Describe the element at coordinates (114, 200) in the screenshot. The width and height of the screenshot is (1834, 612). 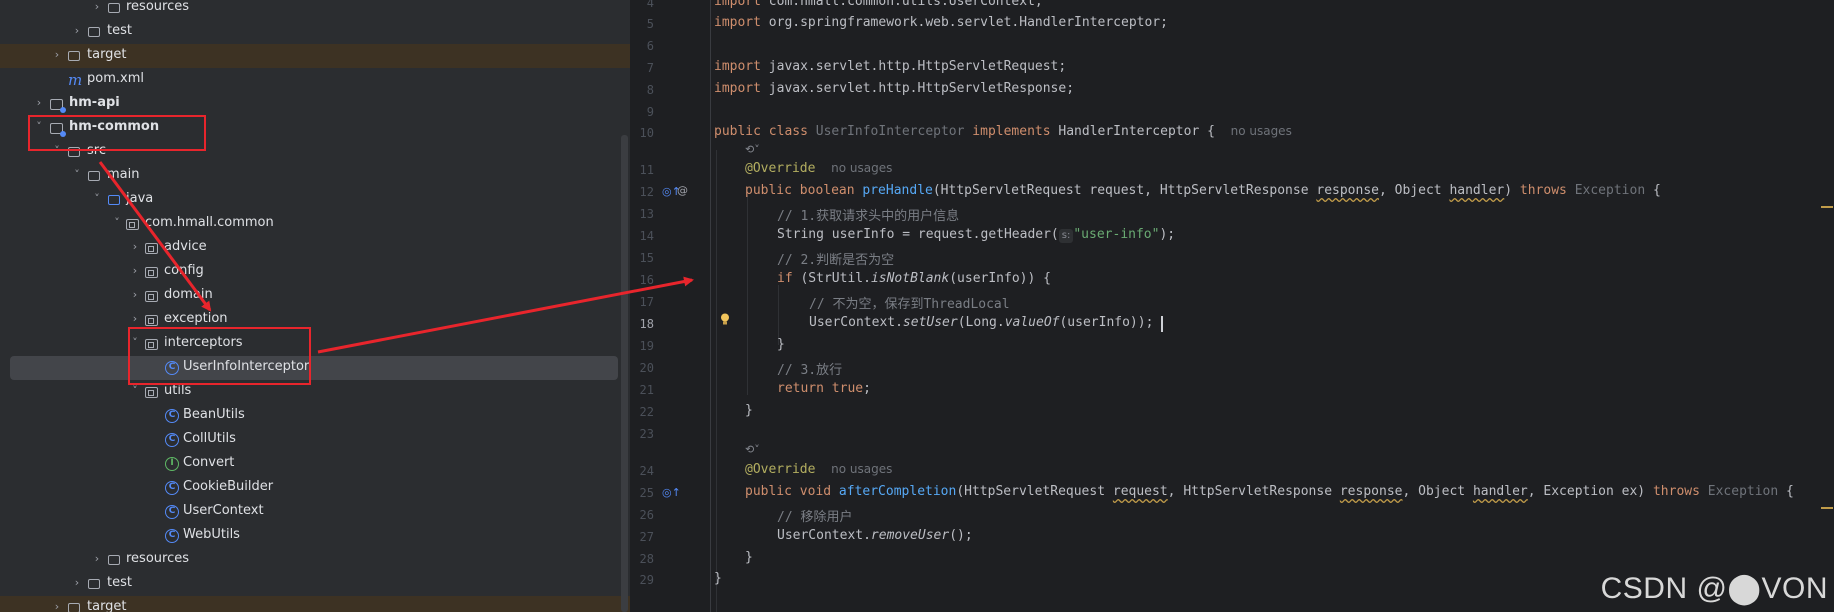
I see `source-folder-icon` at that location.